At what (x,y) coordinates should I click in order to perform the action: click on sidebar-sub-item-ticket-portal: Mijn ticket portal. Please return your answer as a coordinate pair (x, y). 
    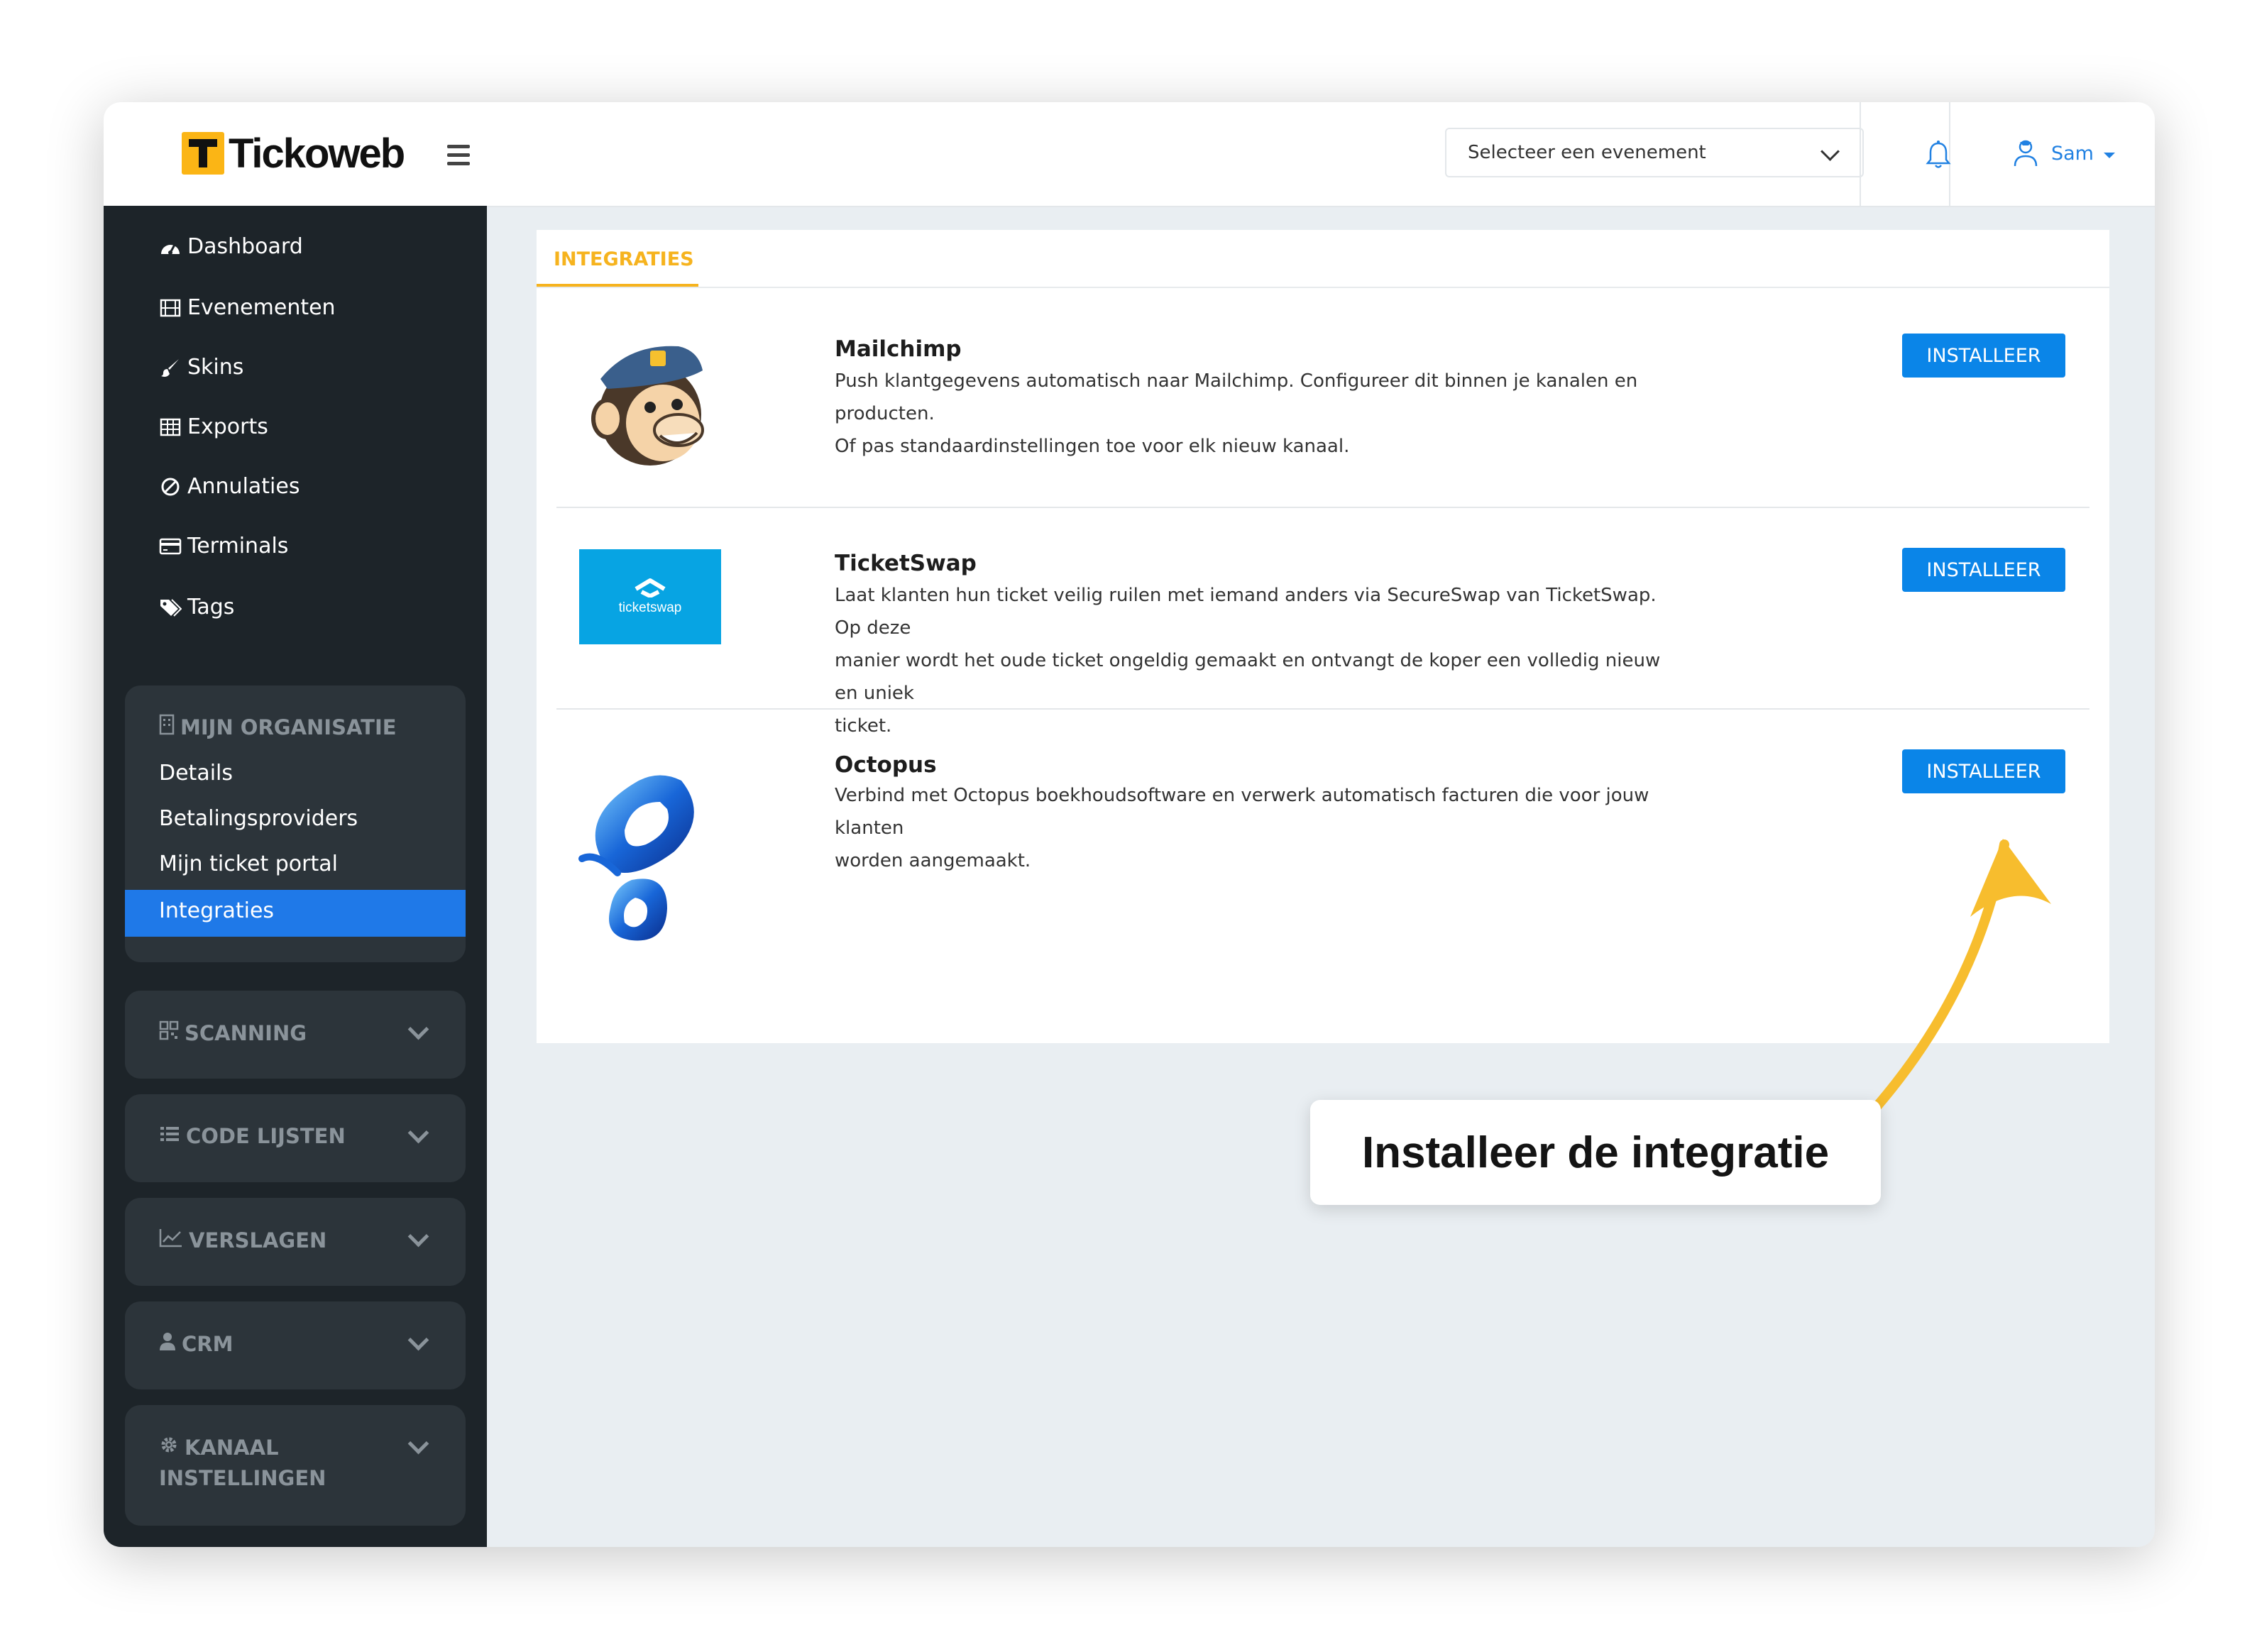
    Looking at the image, I should click on (248, 864).